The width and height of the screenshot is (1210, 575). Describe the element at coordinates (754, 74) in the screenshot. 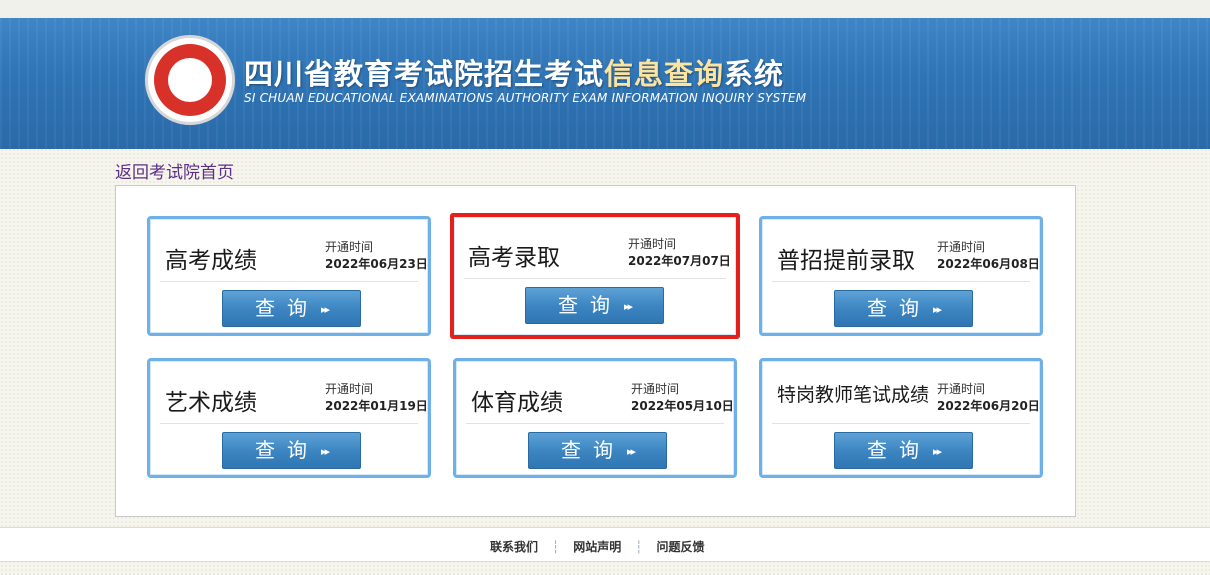

I see `site-title-tail: 系统` at that location.